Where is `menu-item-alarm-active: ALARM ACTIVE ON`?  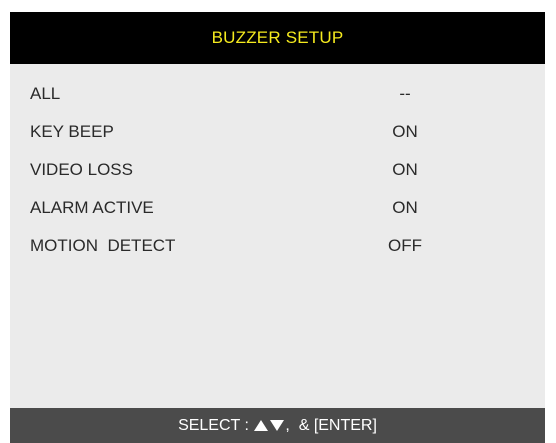 menu-item-alarm-active: ALARM ACTIVE ON is located at coordinates (277, 213).